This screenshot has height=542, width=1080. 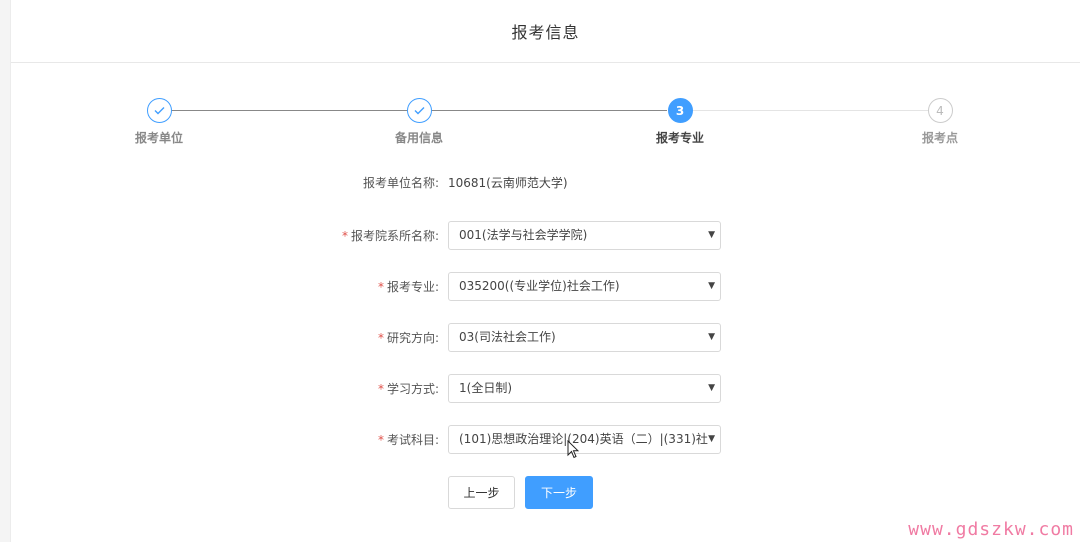 I want to click on direction-row: * 研究方向: 03(司法社会工作) ▼, so click(x=545, y=338).